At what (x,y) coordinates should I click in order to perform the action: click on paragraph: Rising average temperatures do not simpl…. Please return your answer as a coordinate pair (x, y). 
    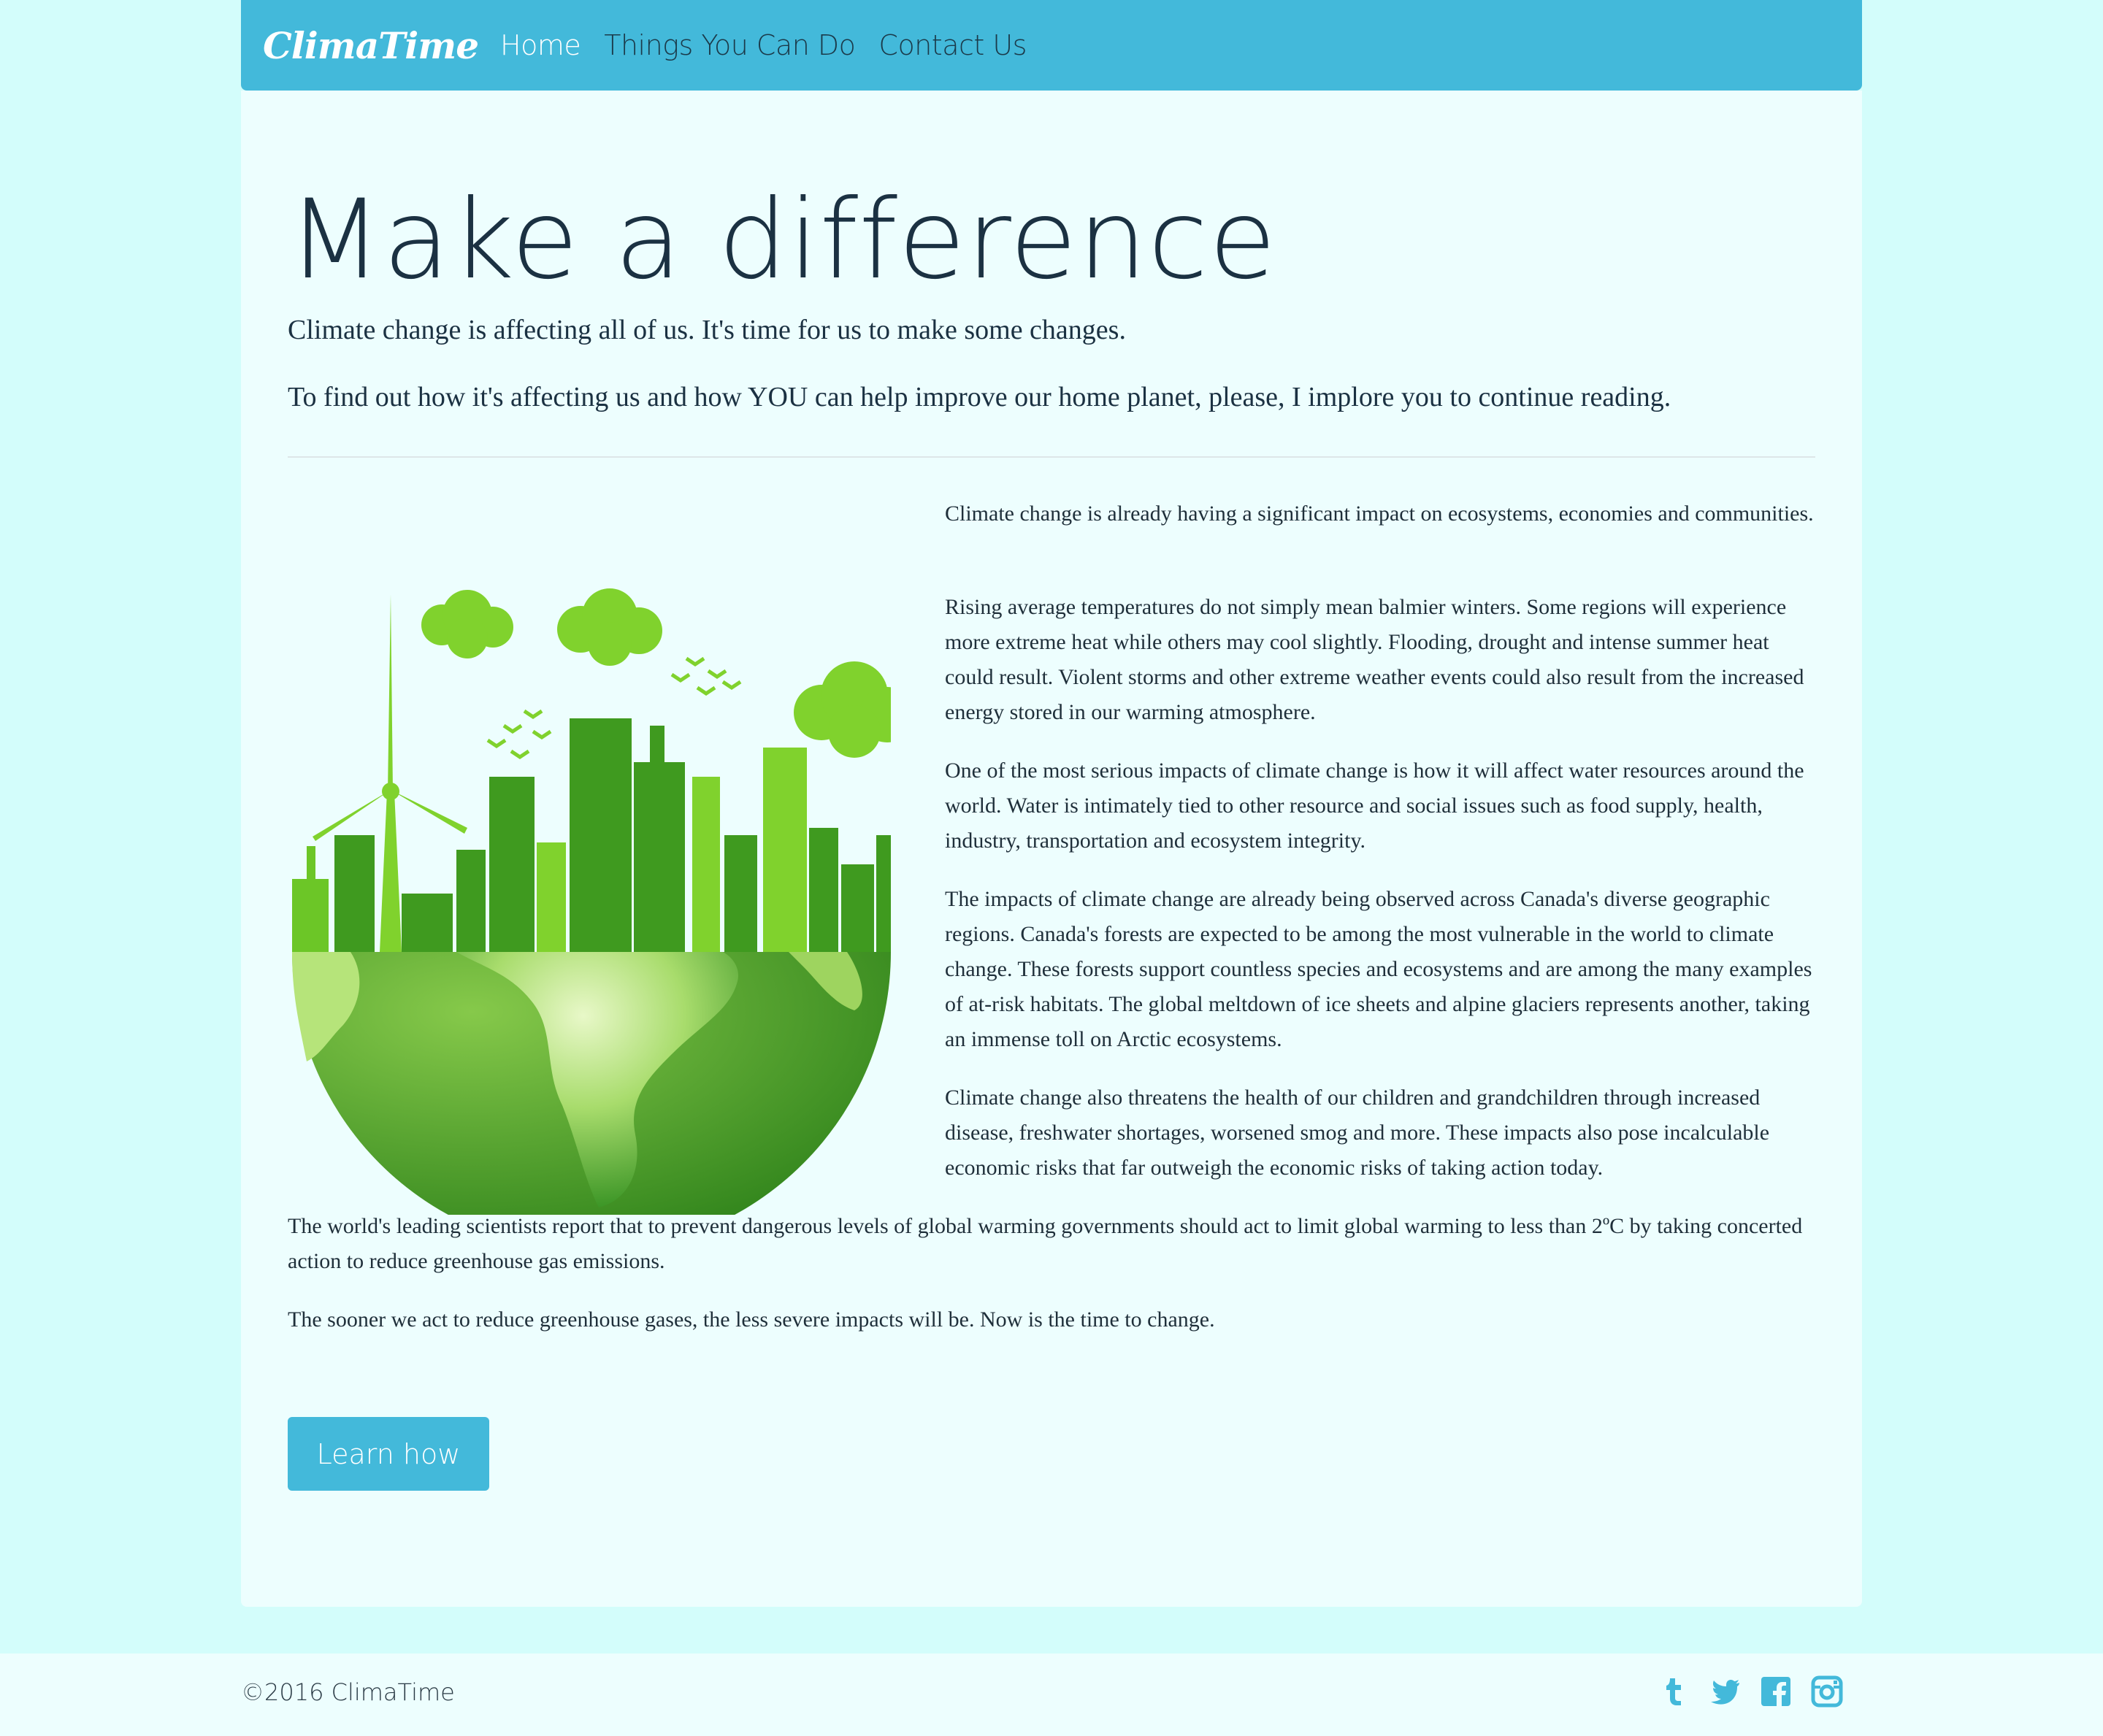
    Looking at the image, I should click on (1374, 659).